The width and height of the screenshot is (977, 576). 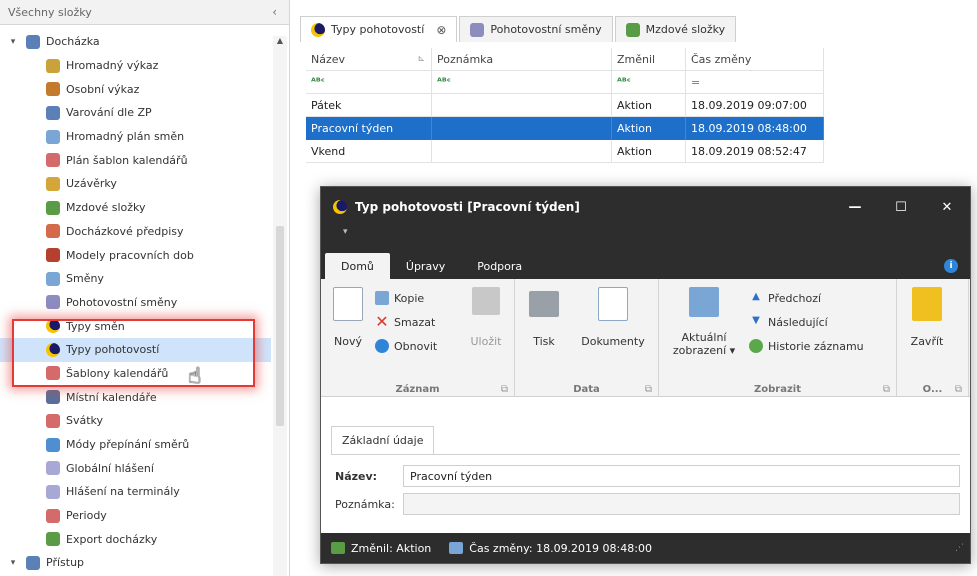 I want to click on refresh-button: Obnovit, so click(x=417, y=346).